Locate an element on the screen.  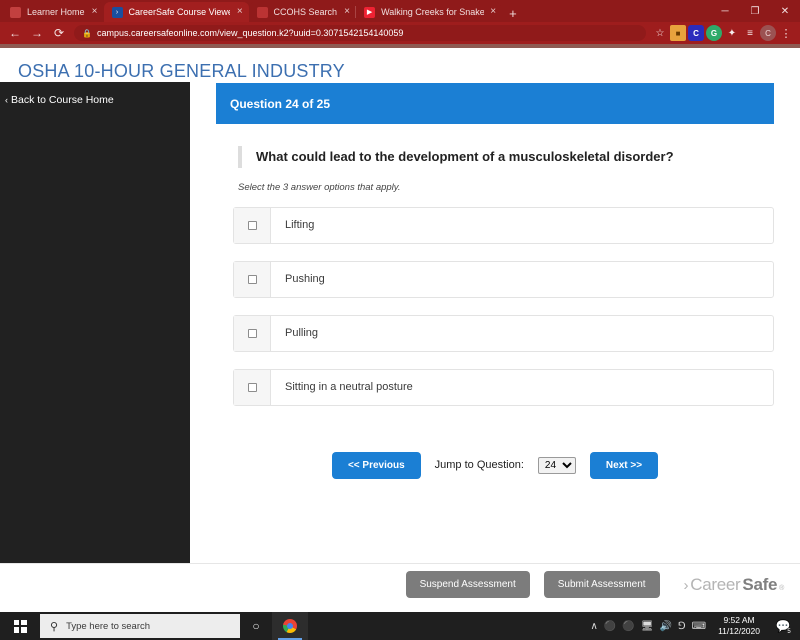
taskbar-clock: 9:52 AM 11/12/2020 is located at coordinates (739, 625).